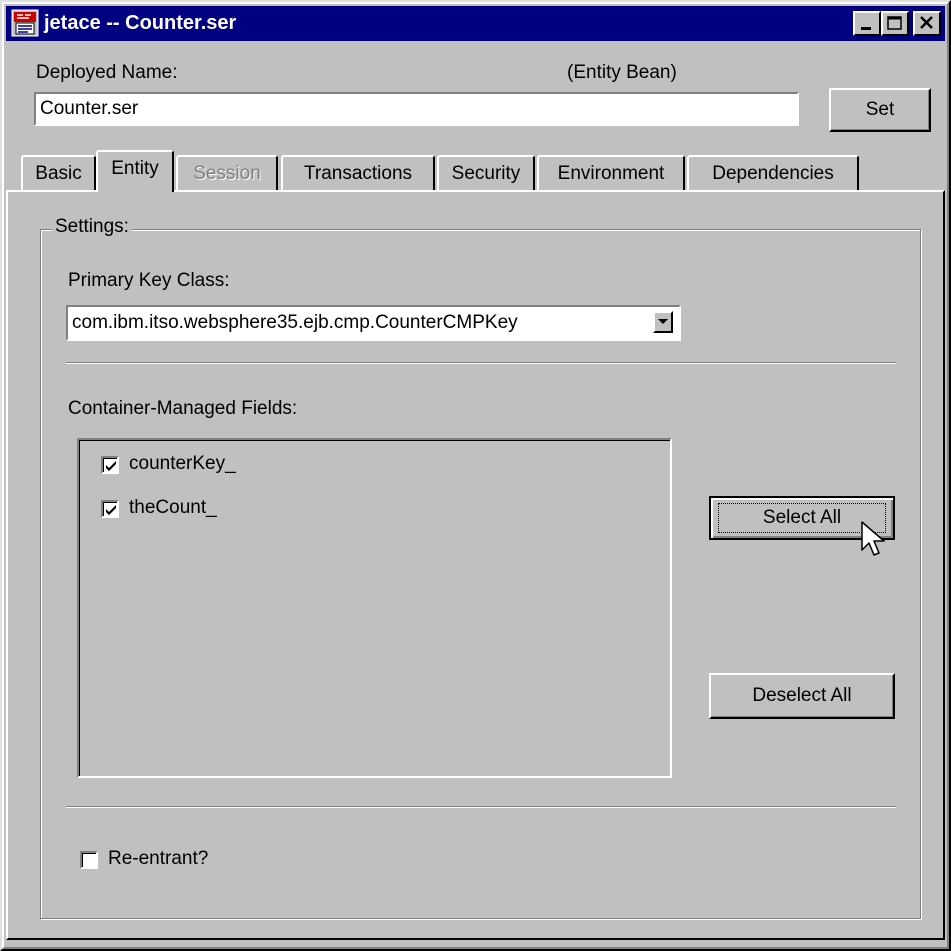 The height and width of the screenshot is (951, 951). I want to click on window-title: jetace -- Counter.ser, so click(140, 23).